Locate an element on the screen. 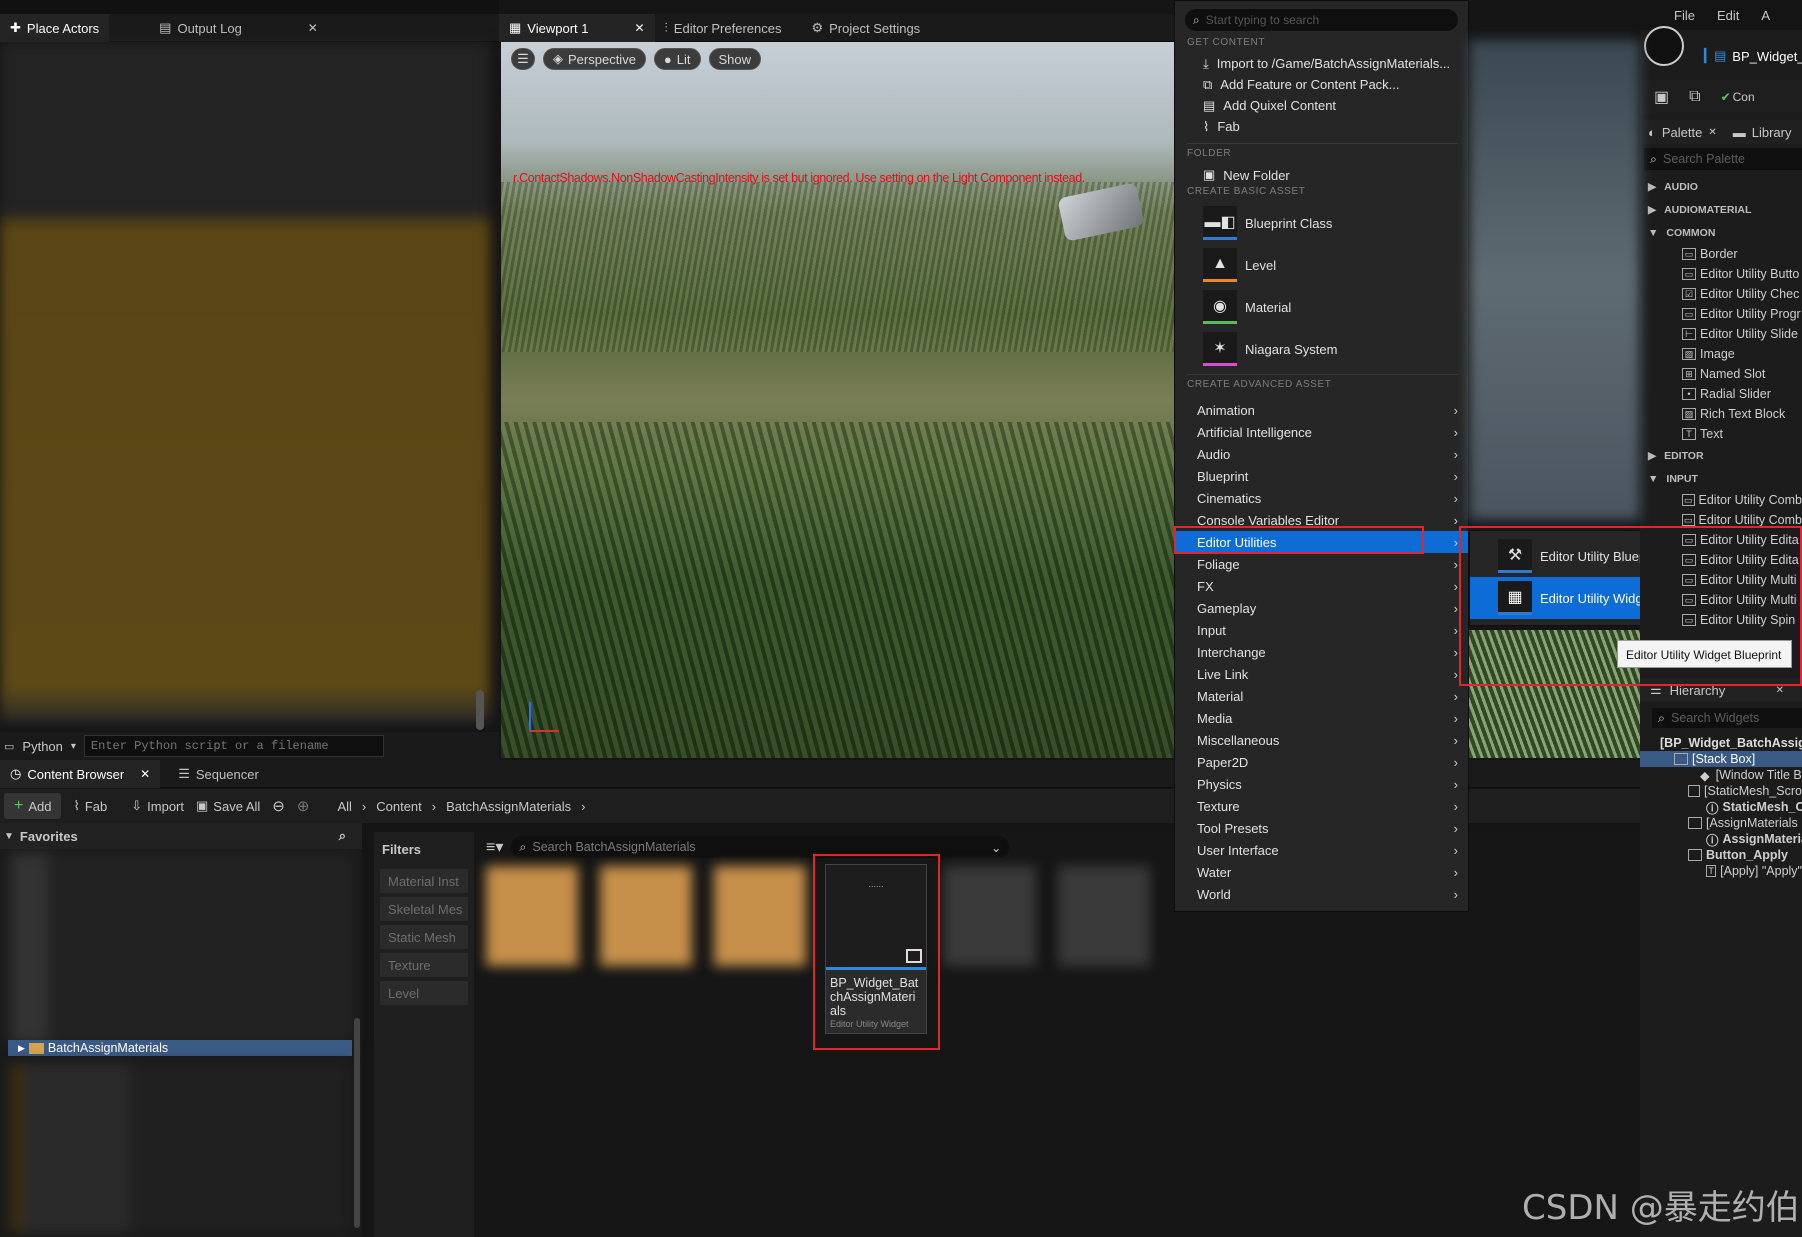 The width and height of the screenshot is (1802, 1237). menu-item-new-folder: ▣ New Folder is located at coordinates (1321, 175).